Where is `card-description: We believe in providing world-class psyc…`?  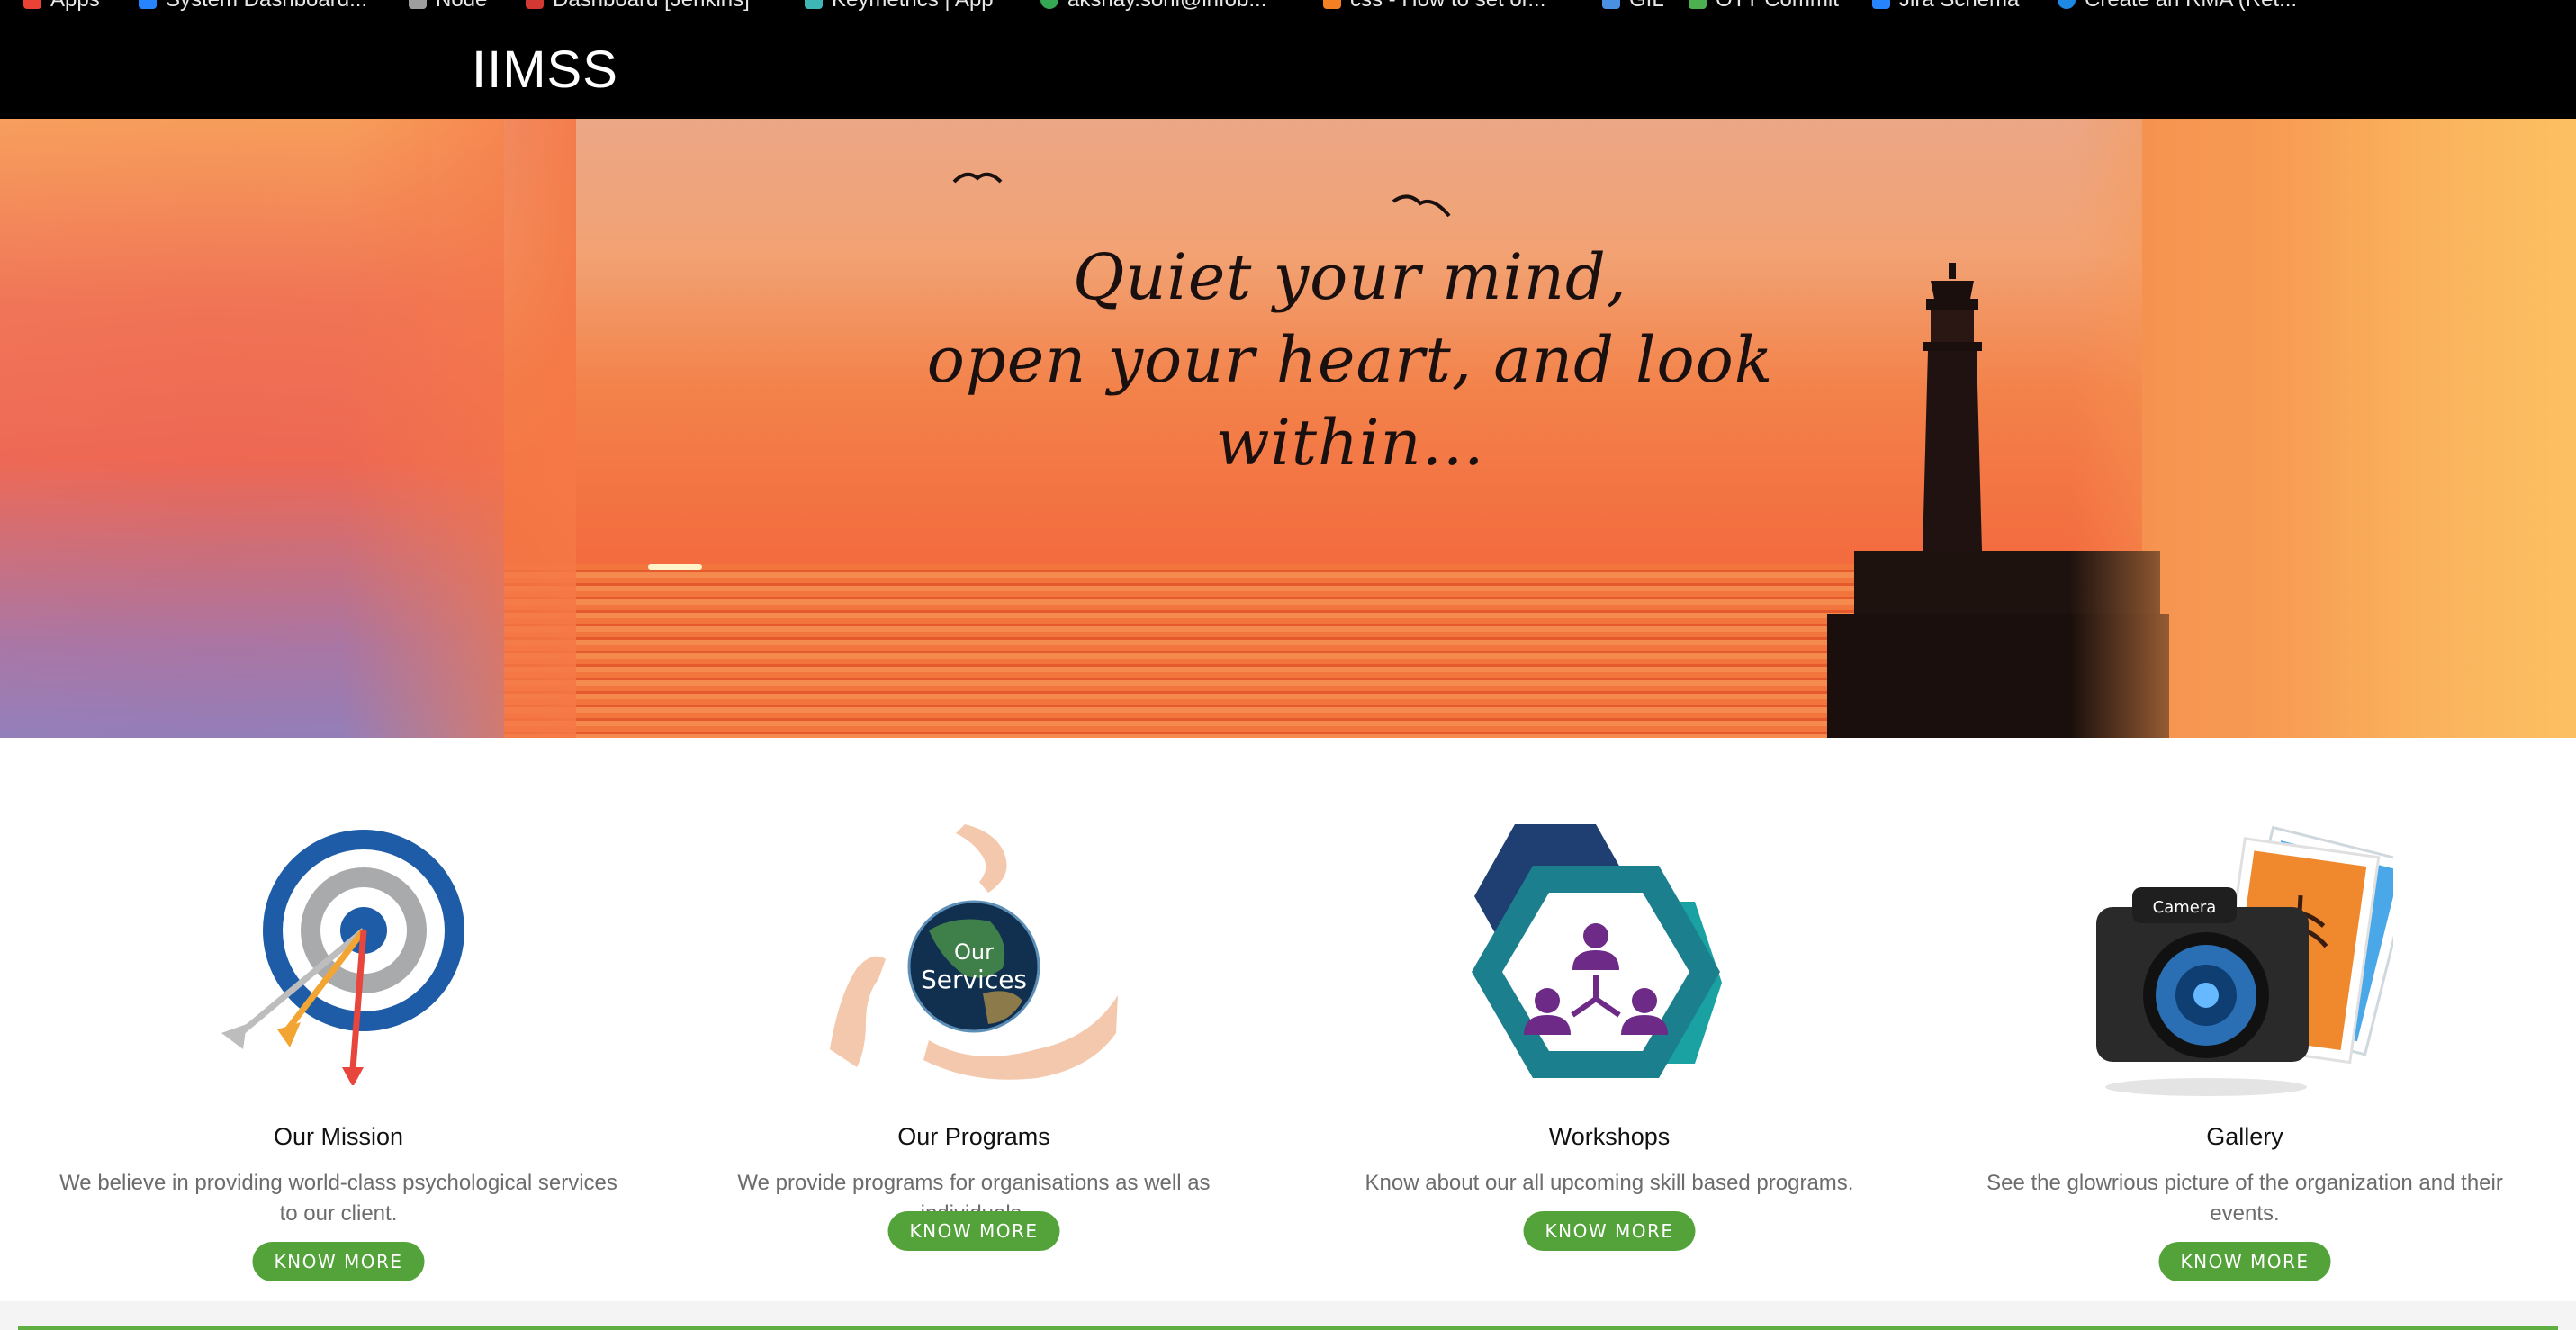 card-description: We believe in providing world-class psyc… is located at coordinates (338, 1198).